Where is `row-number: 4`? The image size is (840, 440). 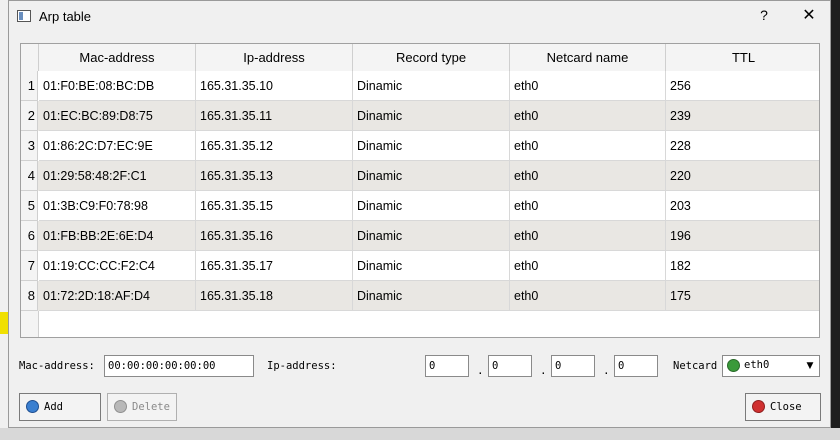
row-number: 4 is located at coordinates (29, 176).